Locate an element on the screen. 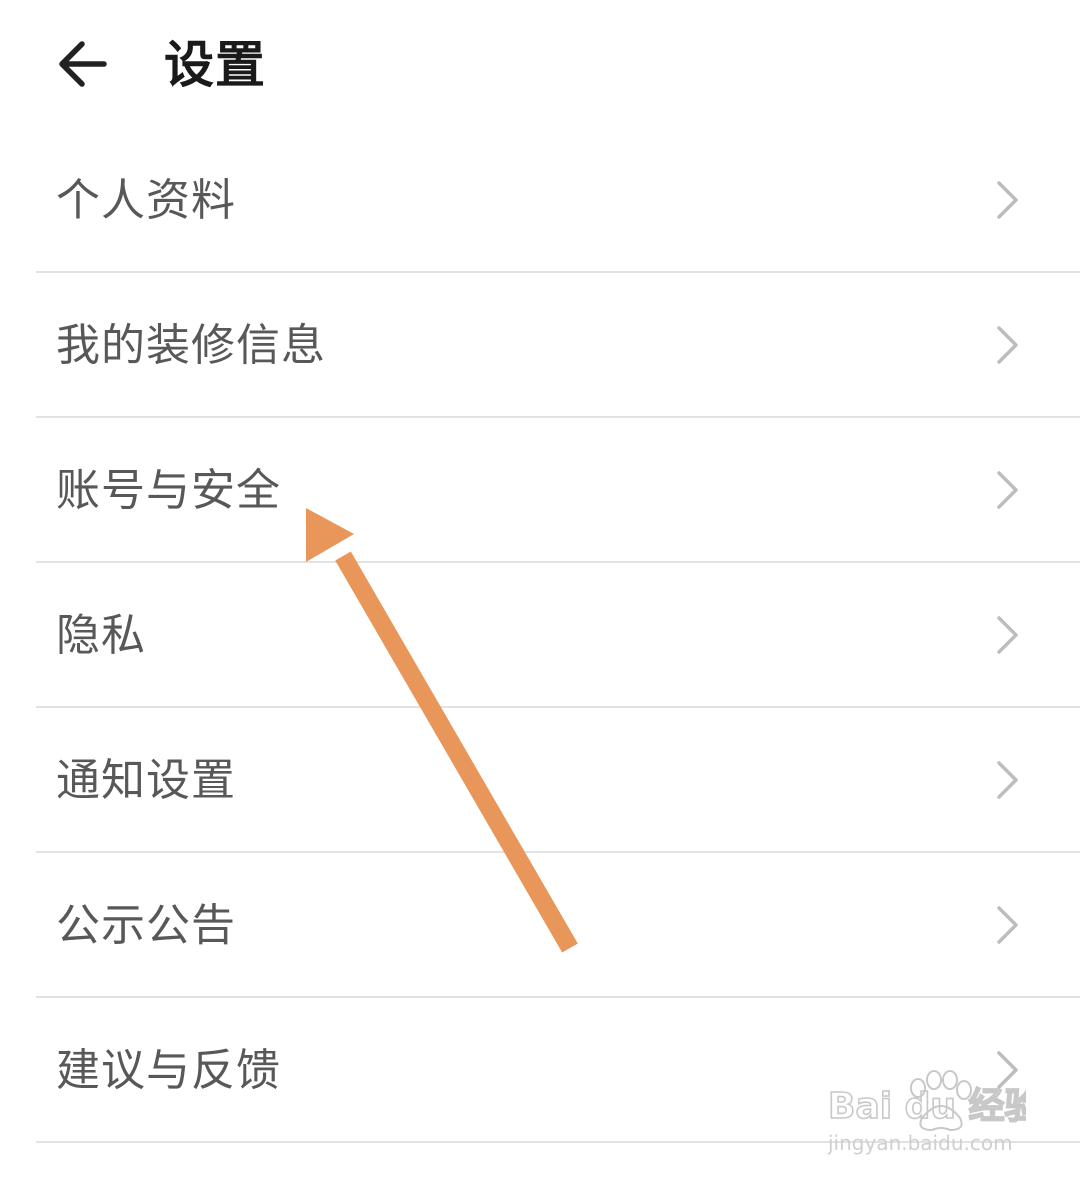 Image resolution: width=1080 pixels, height=1178 pixels. menu-item-label: 公示公告 is located at coordinates (146, 925).